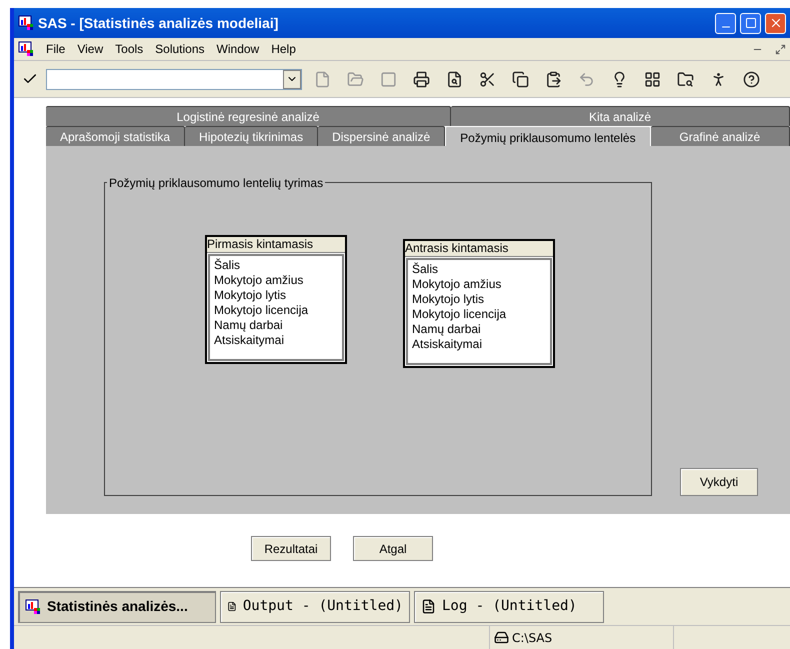 The height and width of the screenshot is (649, 790). Describe the element at coordinates (501, 637) in the screenshot. I see `drive-icon` at that location.